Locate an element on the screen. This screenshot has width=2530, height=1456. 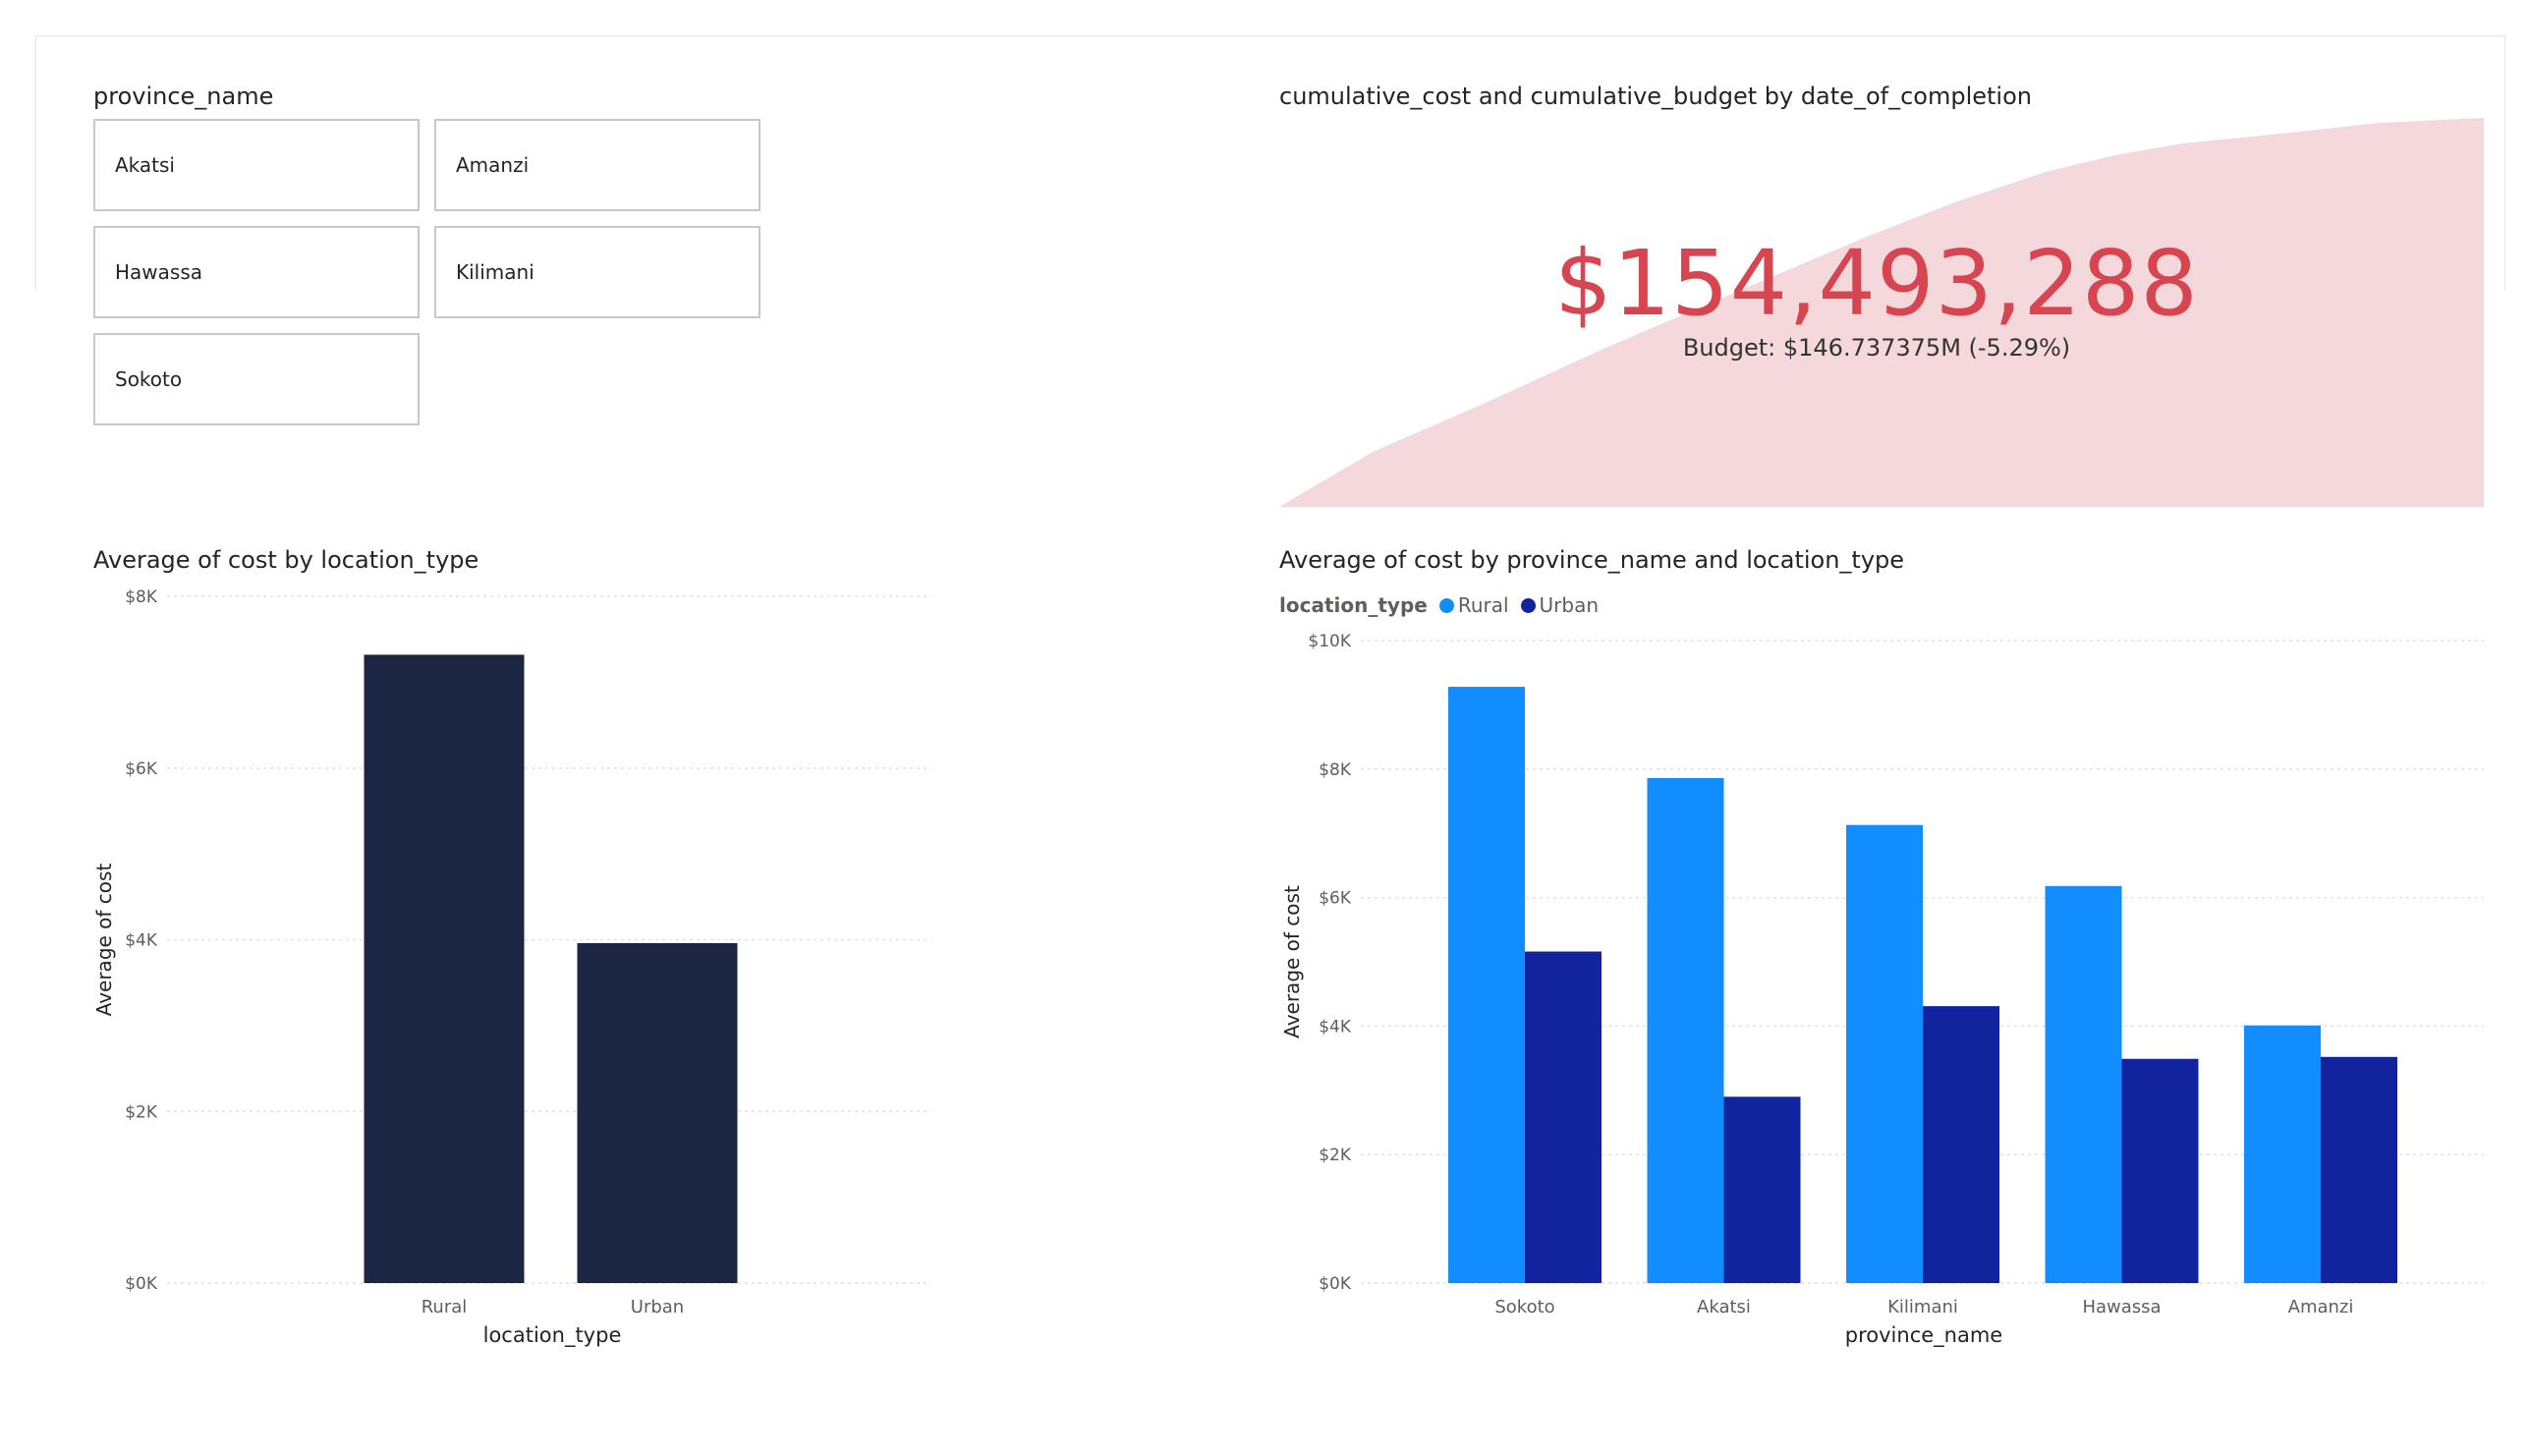
chart2-y-tick-label: $10K is located at coordinates (1329, 641).